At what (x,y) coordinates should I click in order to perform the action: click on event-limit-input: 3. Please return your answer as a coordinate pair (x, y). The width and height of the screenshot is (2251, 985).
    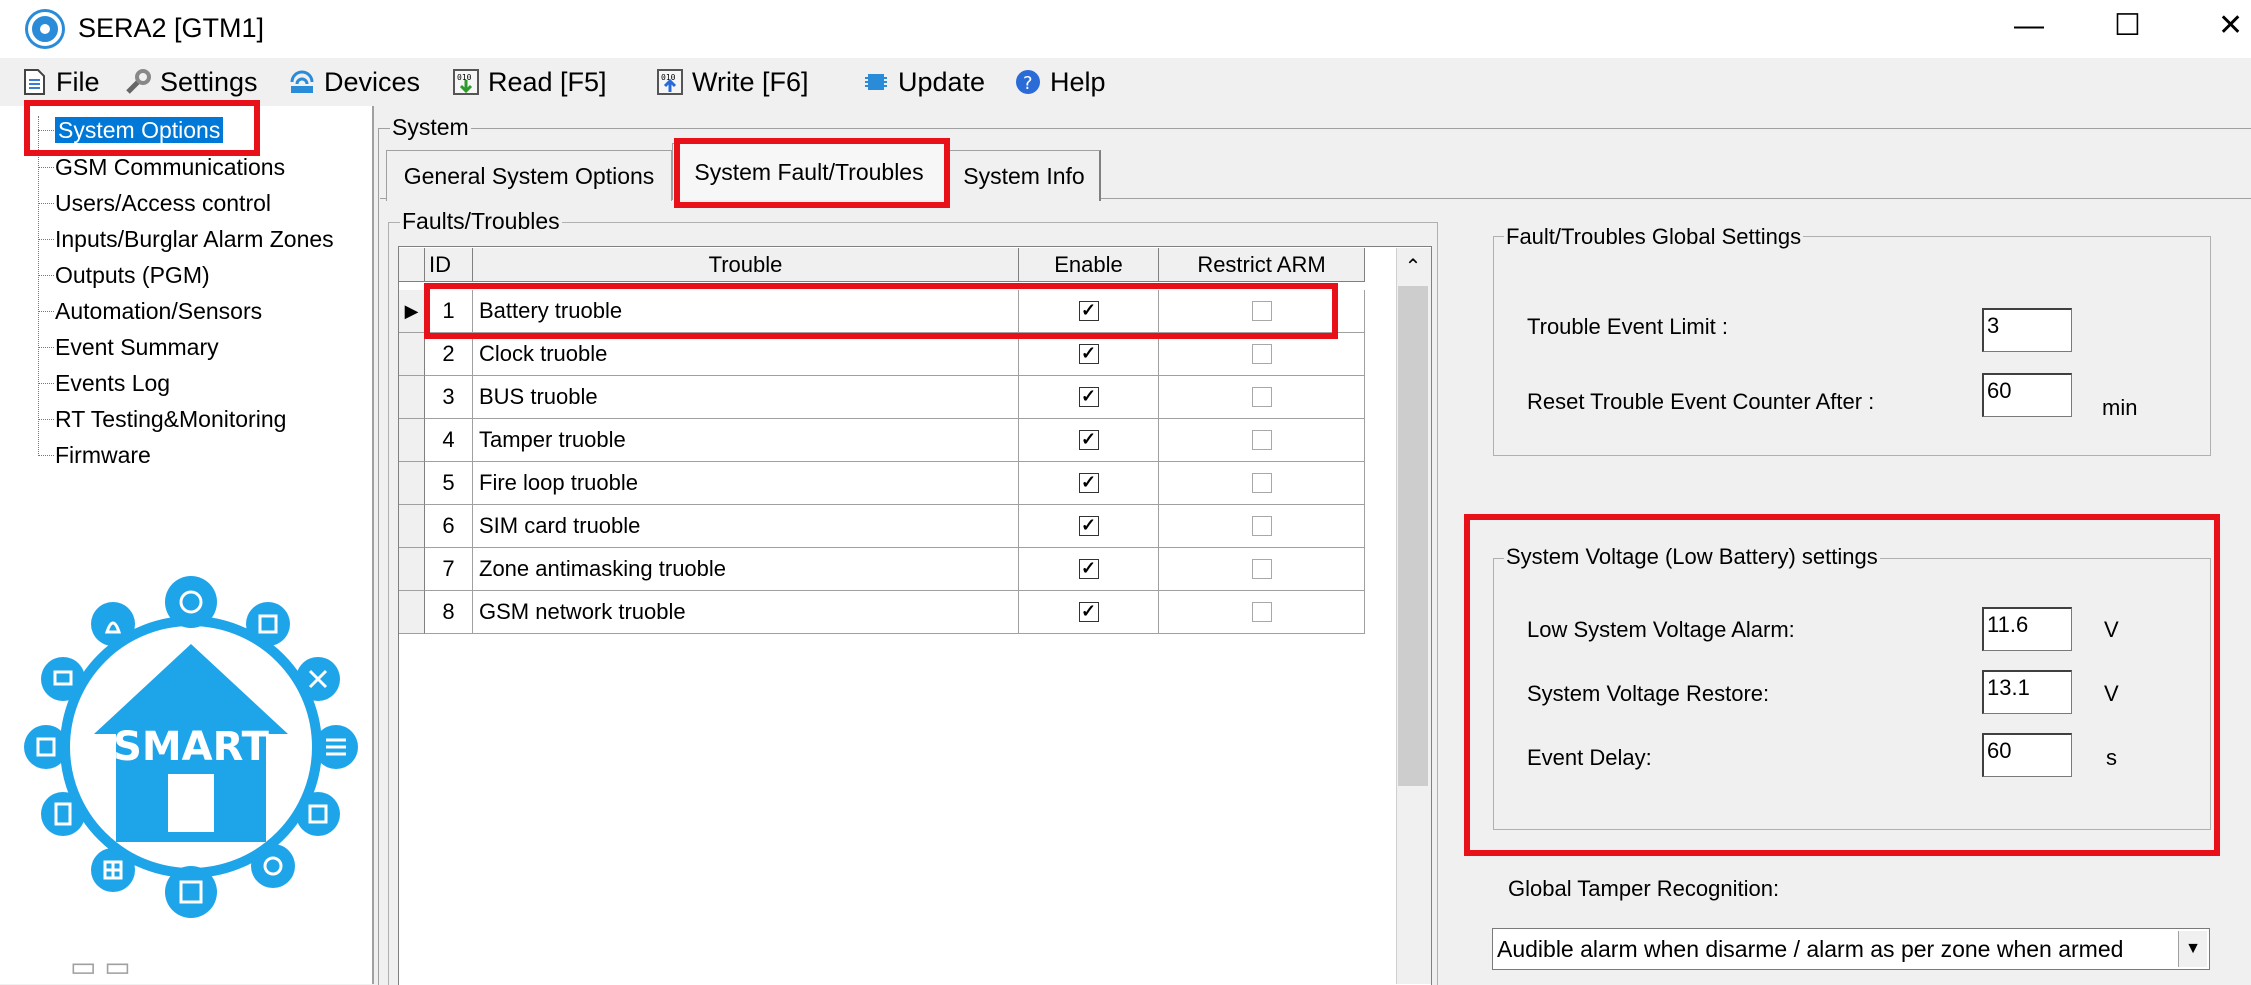
    Looking at the image, I should click on (2027, 330).